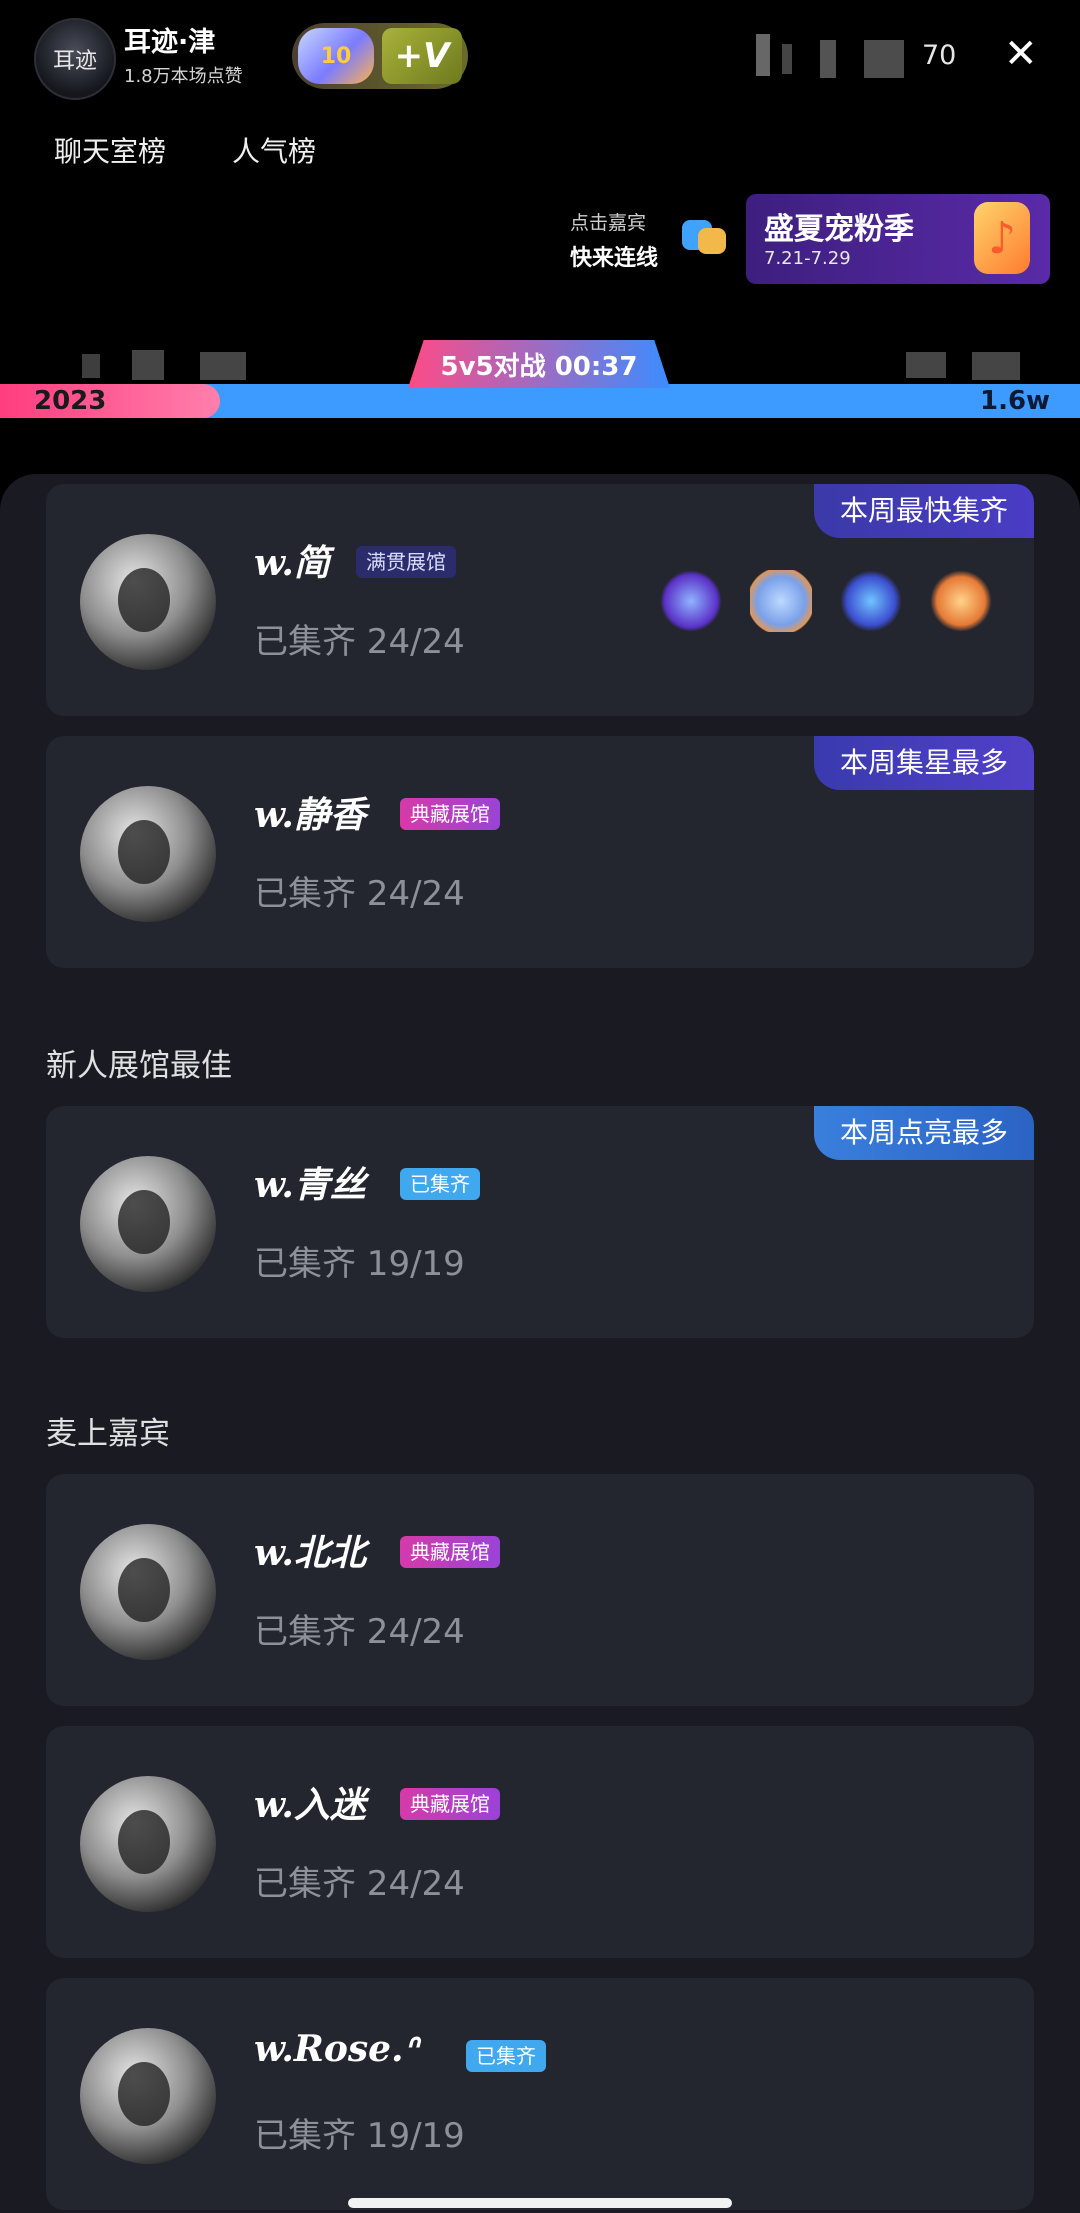  What do you see at coordinates (274, 150) in the screenshot?
I see `tab-popularity-rank: 人气榜` at bounding box center [274, 150].